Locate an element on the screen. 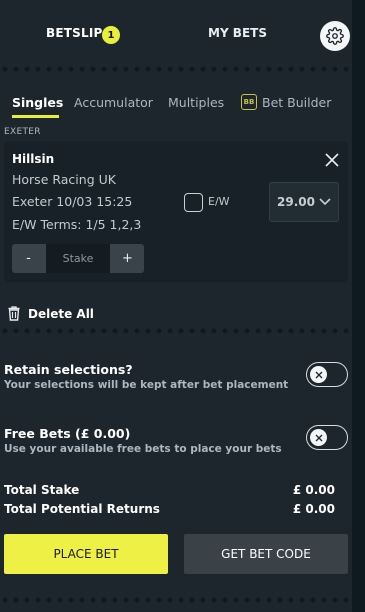 Image resolution: width=365 pixels, height=612 pixels. meeting-name: EXETER is located at coordinates (22, 132).